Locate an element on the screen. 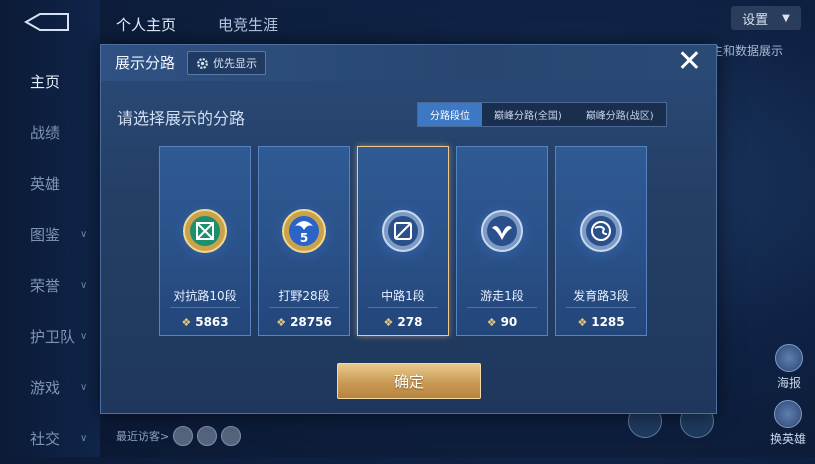  confirm-button: 确定 is located at coordinates (409, 381).